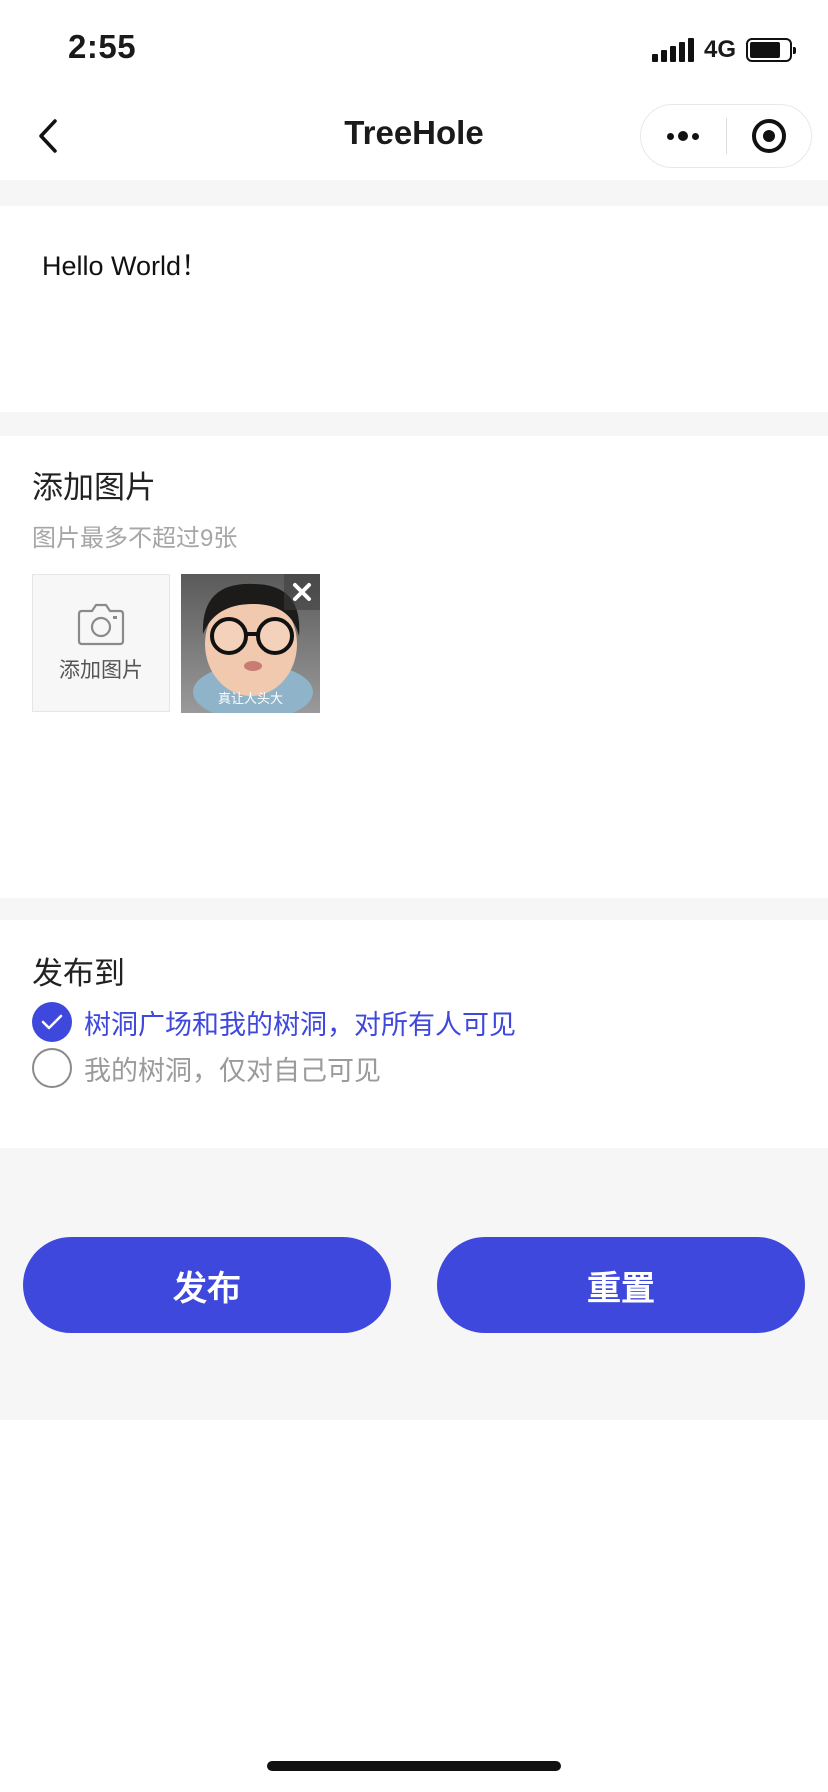 The image size is (828, 1792). I want to click on publish-target-section: 发布到 树洞广场和我的树洞，对所有人可见 我的树洞，仅对自己可见, so click(414, 1034).